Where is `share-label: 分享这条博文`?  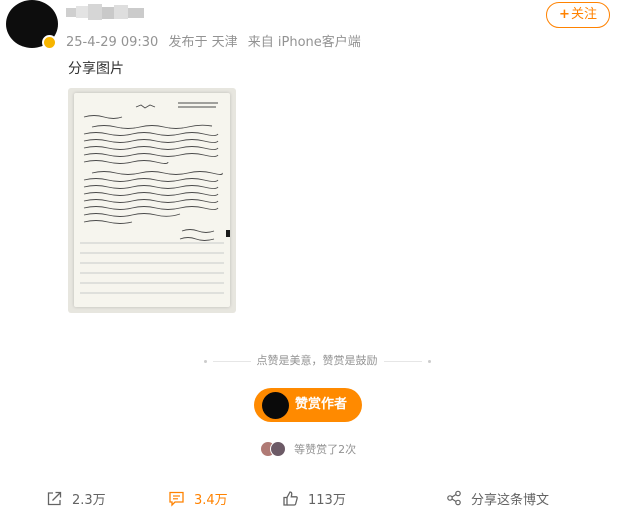 share-label: 分享这条博文 is located at coordinates (510, 500).